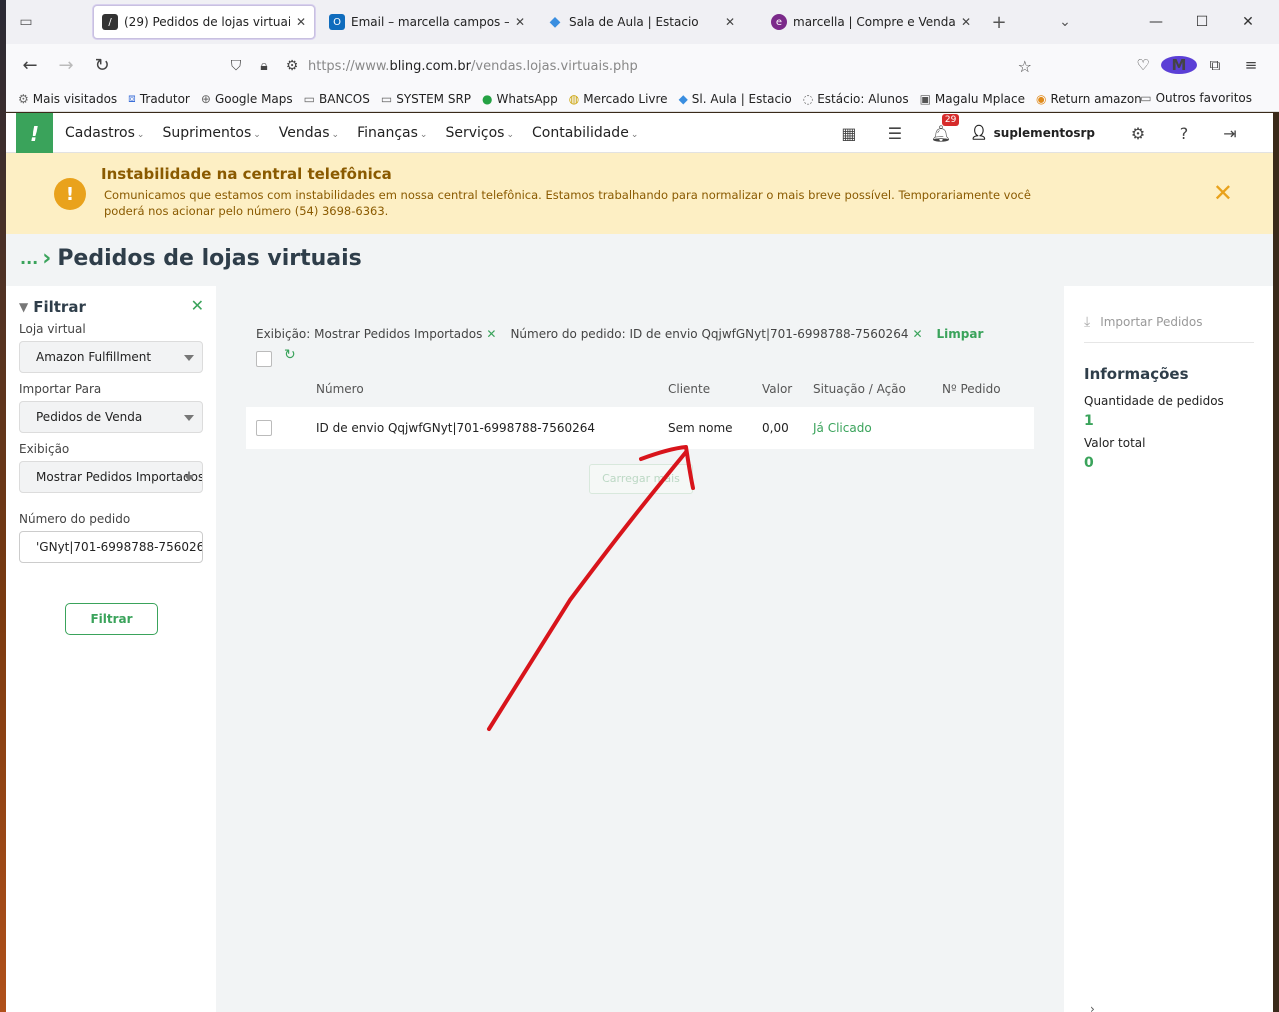 The height and width of the screenshot is (1012, 1279). What do you see at coordinates (426, 99) in the screenshot?
I see `bookmark-item: ▭ SYSTEM SRP` at bounding box center [426, 99].